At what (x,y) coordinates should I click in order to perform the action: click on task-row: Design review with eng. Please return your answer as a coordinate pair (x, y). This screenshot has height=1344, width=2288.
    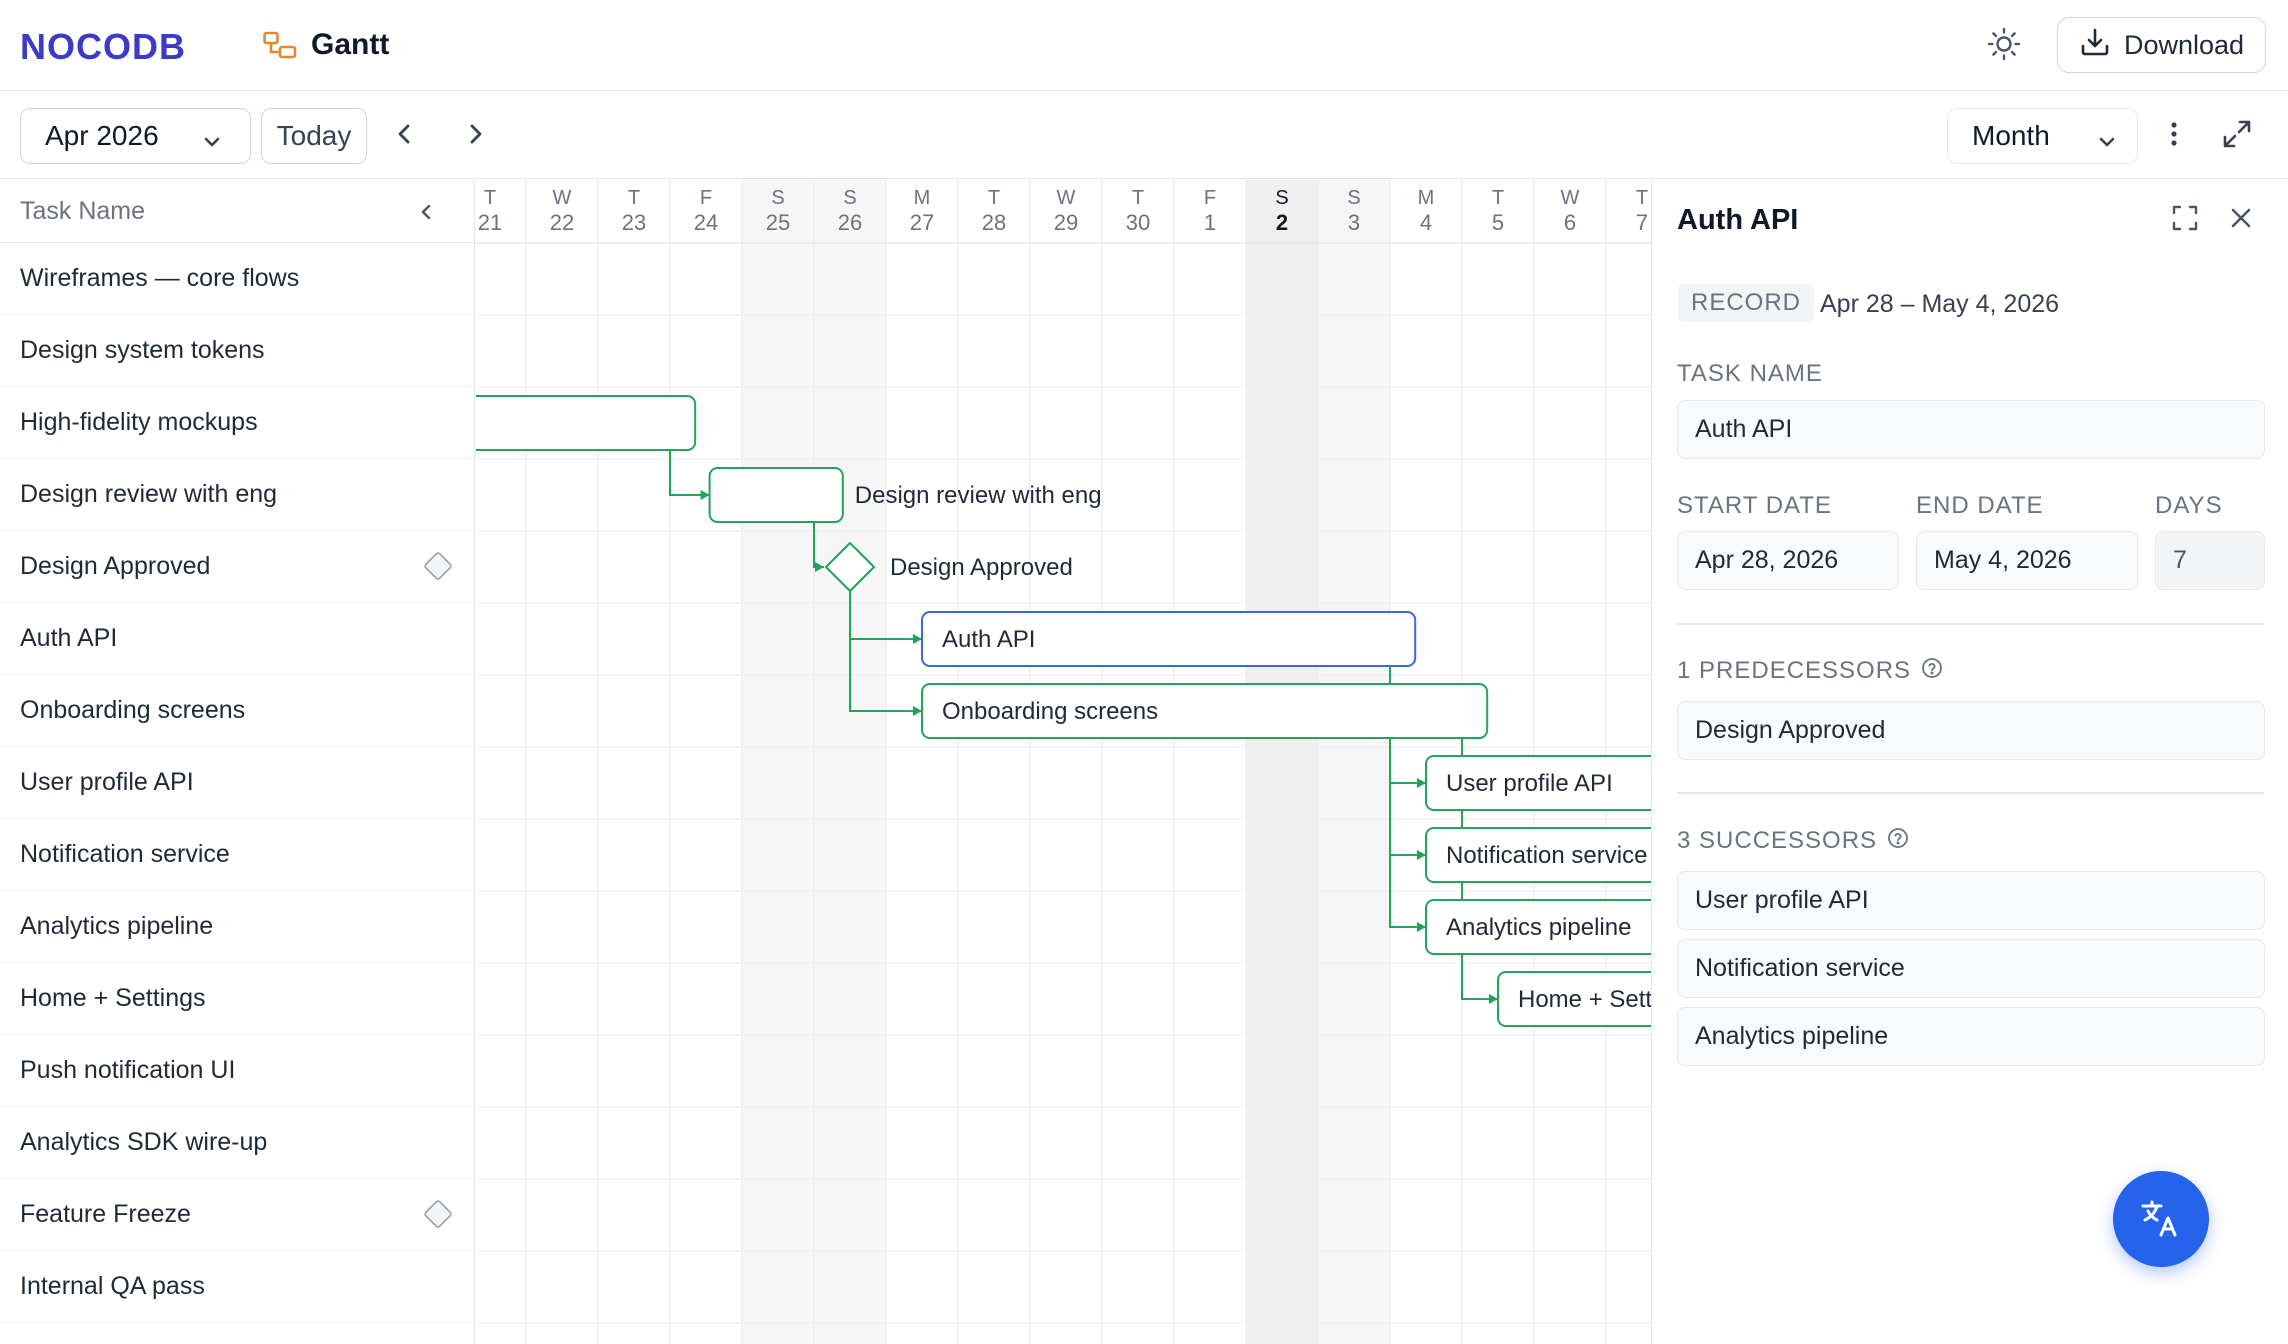
    Looking at the image, I should click on (237, 495).